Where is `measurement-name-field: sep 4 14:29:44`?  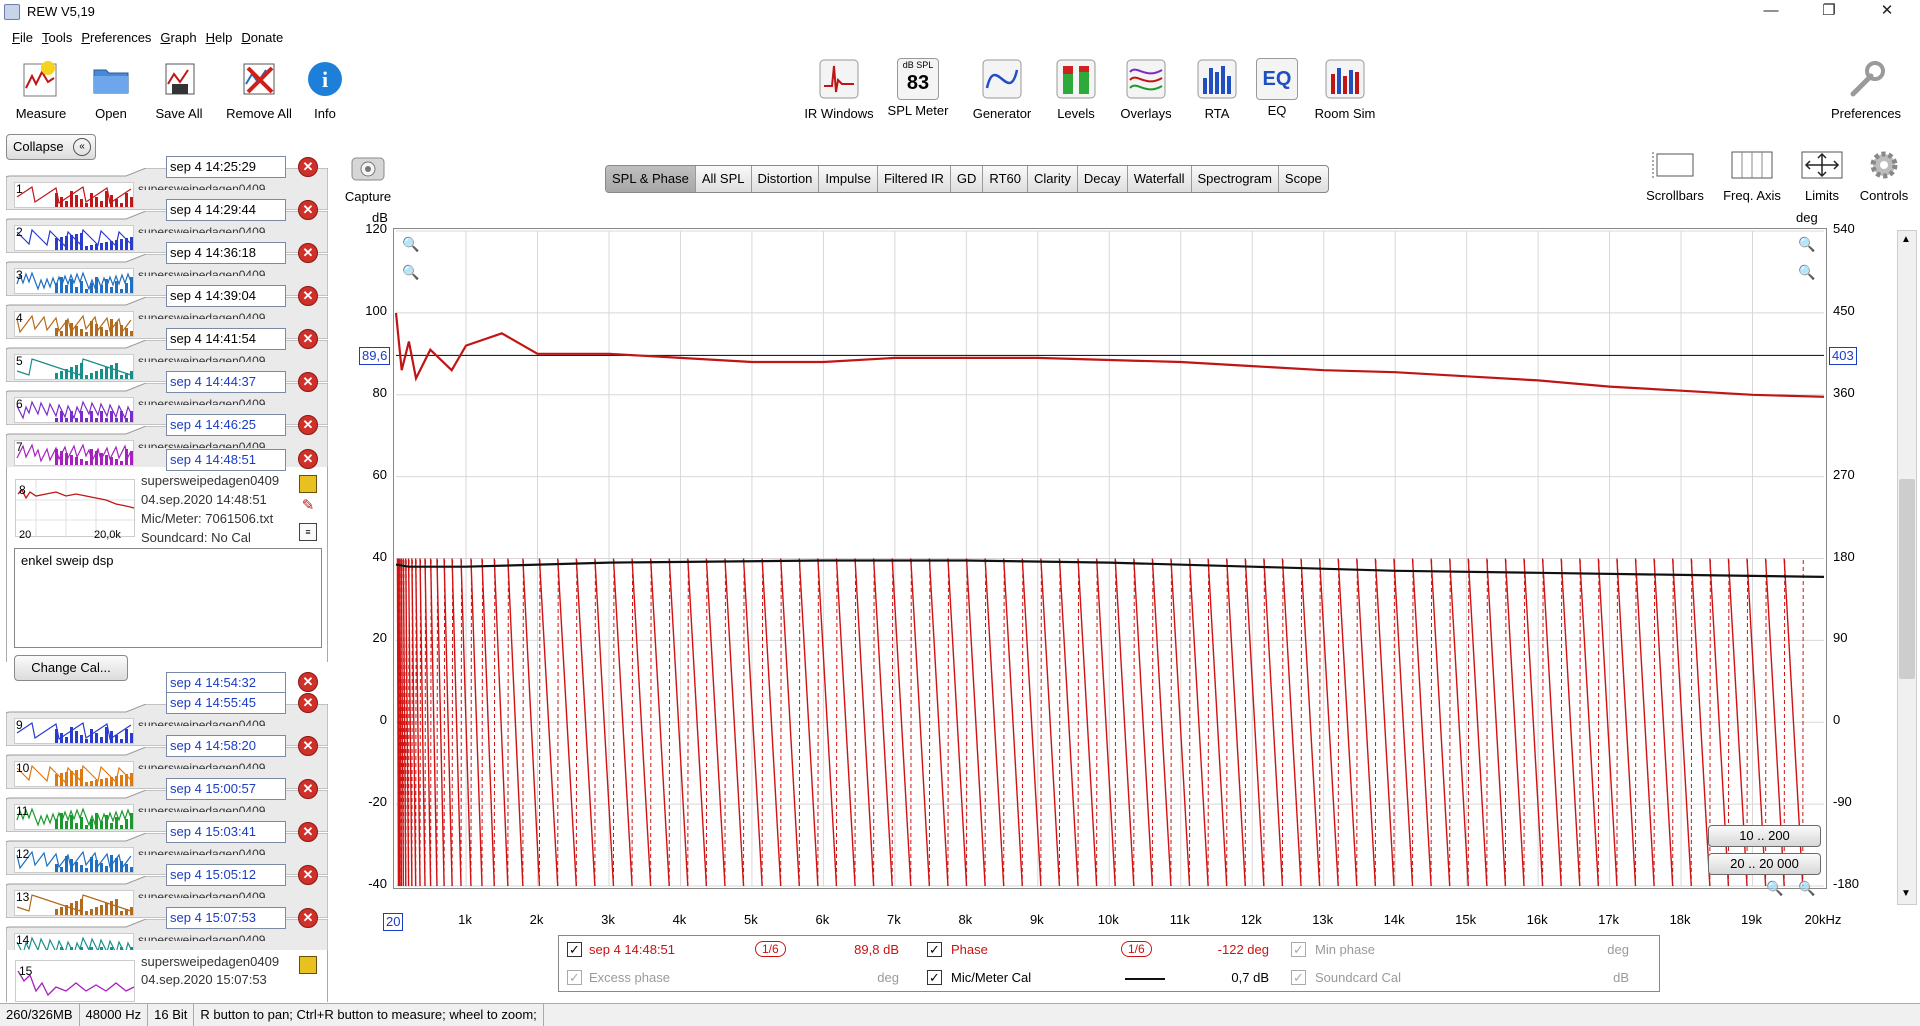 measurement-name-field: sep 4 14:29:44 is located at coordinates (226, 210).